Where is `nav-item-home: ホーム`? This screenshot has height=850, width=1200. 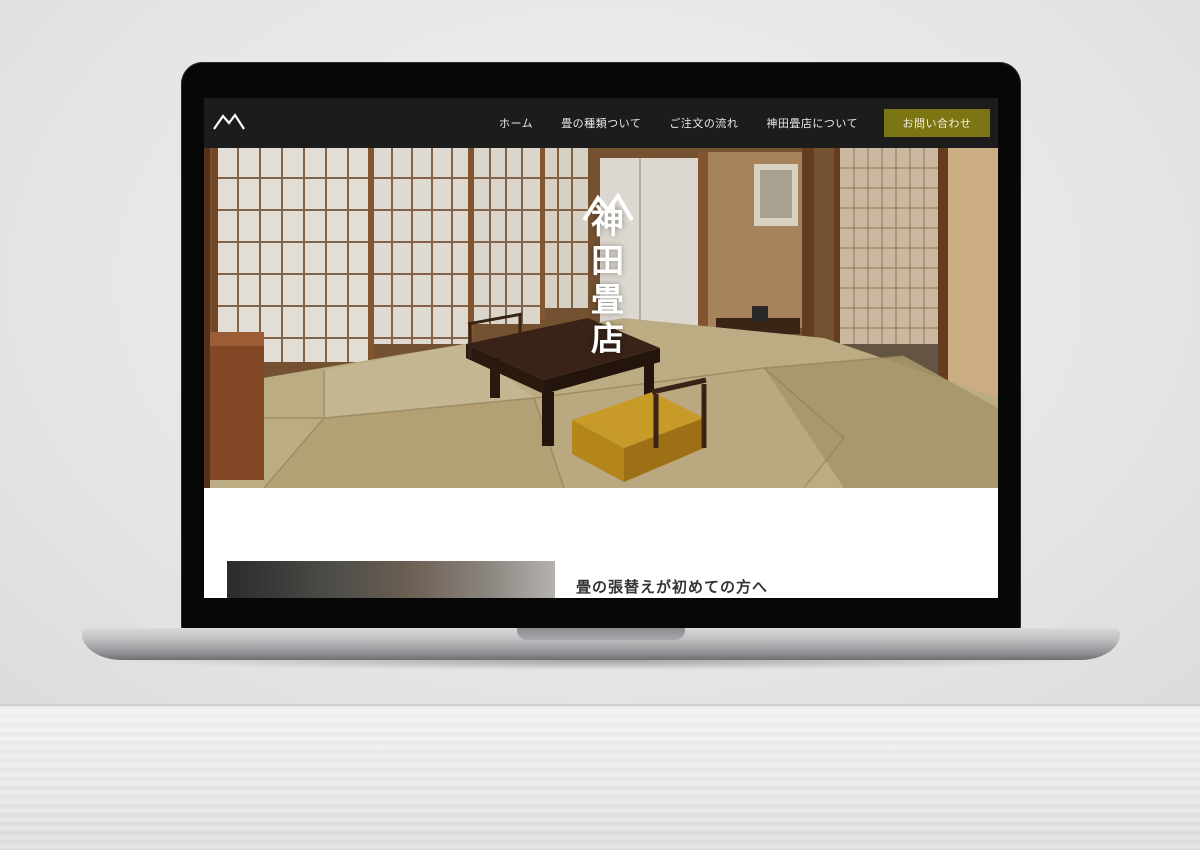
nav-item-home: ホーム is located at coordinates (516, 123).